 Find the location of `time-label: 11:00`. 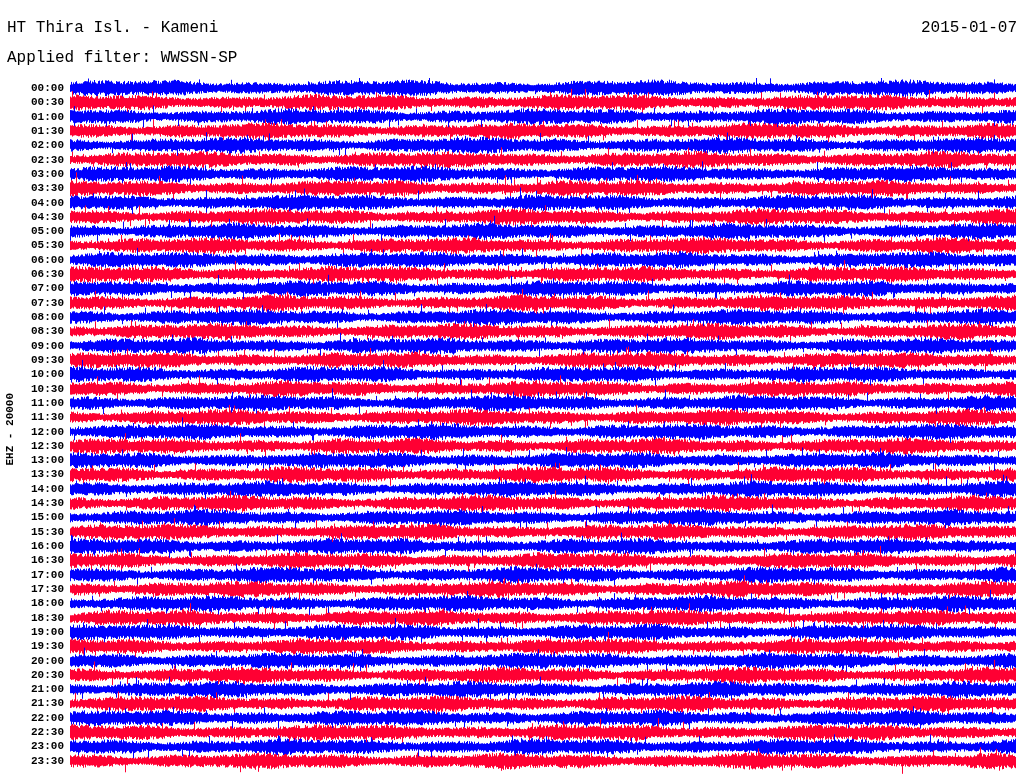

time-label: 11:00 is located at coordinates (47, 403).